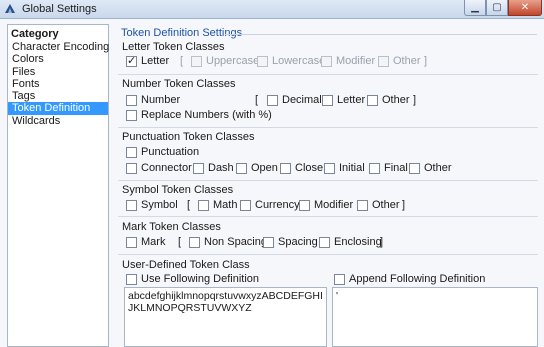 Image resolution: width=544 pixels, height=347 pixels. Describe the element at coordinates (327, 100) in the screenshot. I see `number-letter-checkbox` at that location.